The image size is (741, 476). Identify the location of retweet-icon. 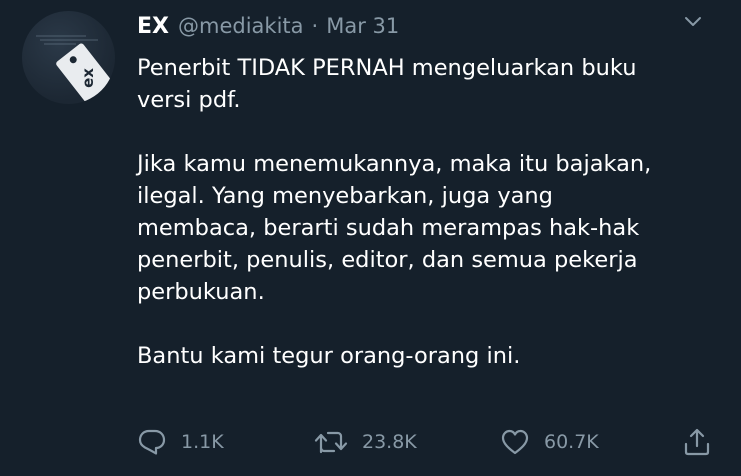
(331, 442).